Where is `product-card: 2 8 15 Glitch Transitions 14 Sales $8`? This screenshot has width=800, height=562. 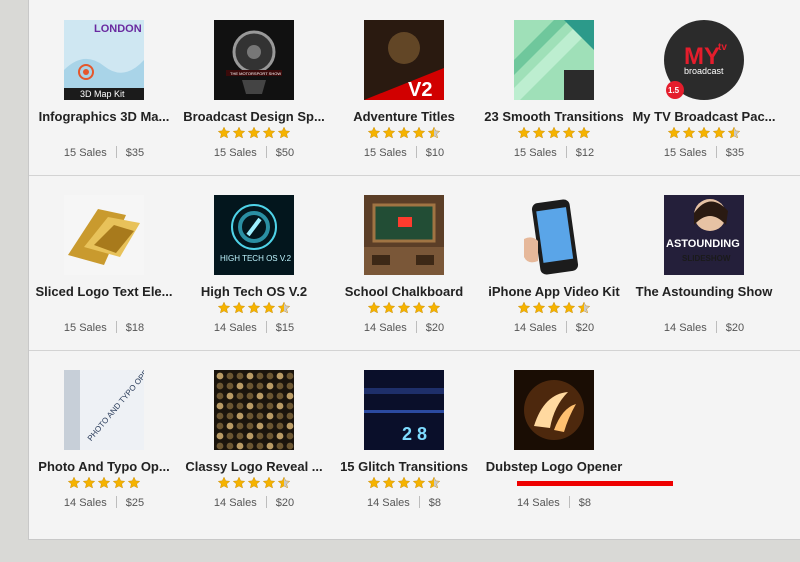 product-card: 2 8 15 Glitch Transitions 14 Sales $8 is located at coordinates (404, 437).